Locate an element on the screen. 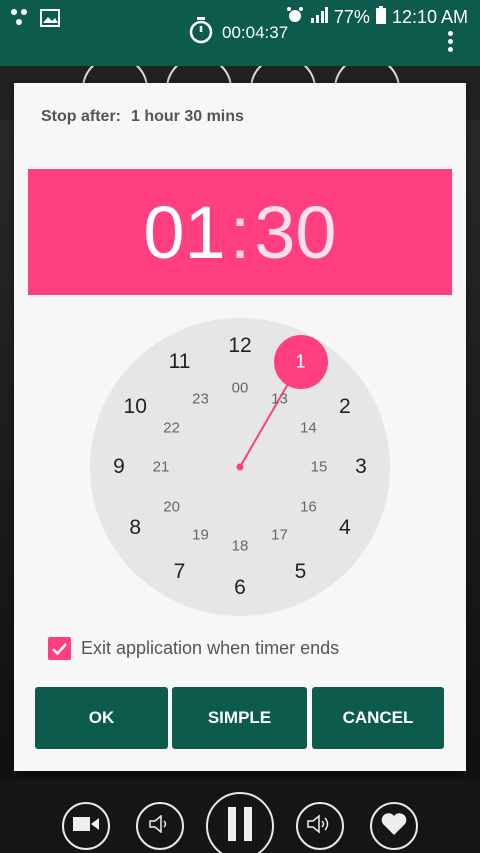 The image size is (480, 853). alarm-icon is located at coordinates (295, 17).